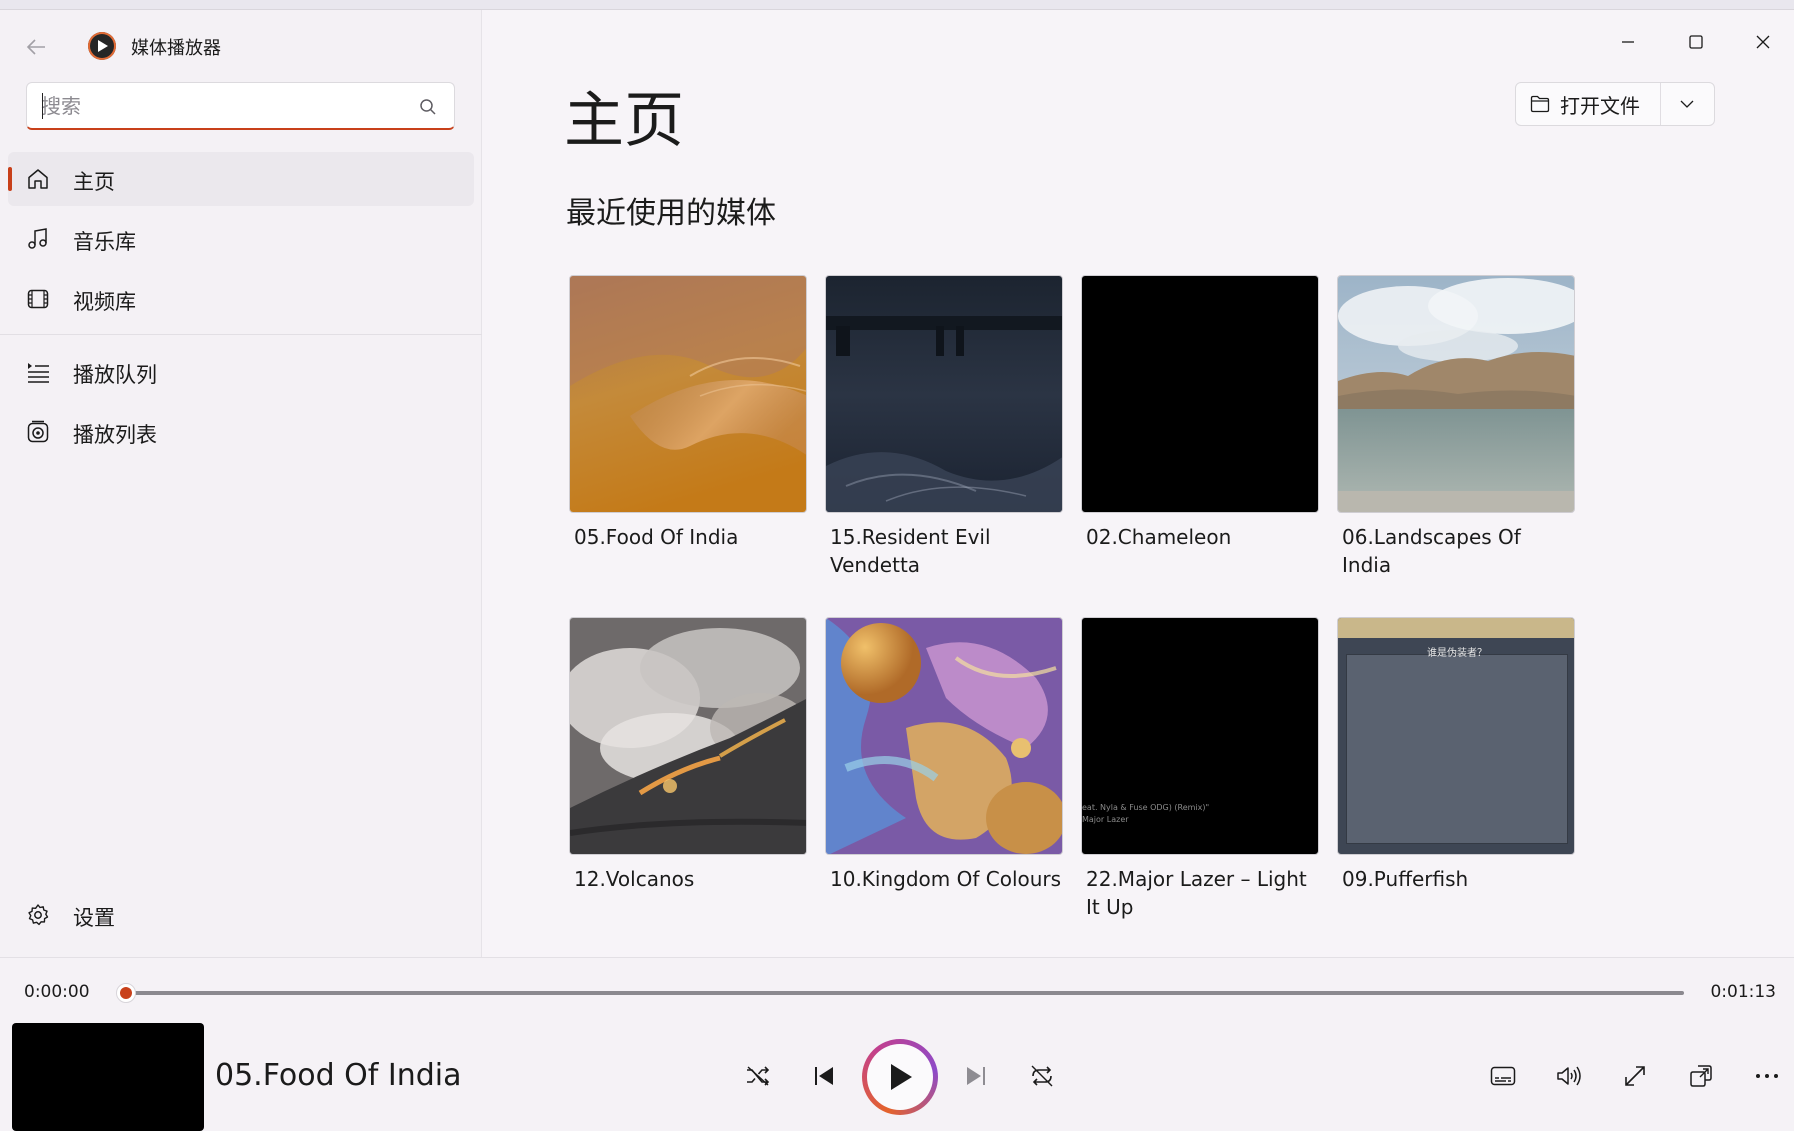  What do you see at coordinates (241, 915) in the screenshot?
I see `sidebar-item-settings: 设置` at bounding box center [241, 915].